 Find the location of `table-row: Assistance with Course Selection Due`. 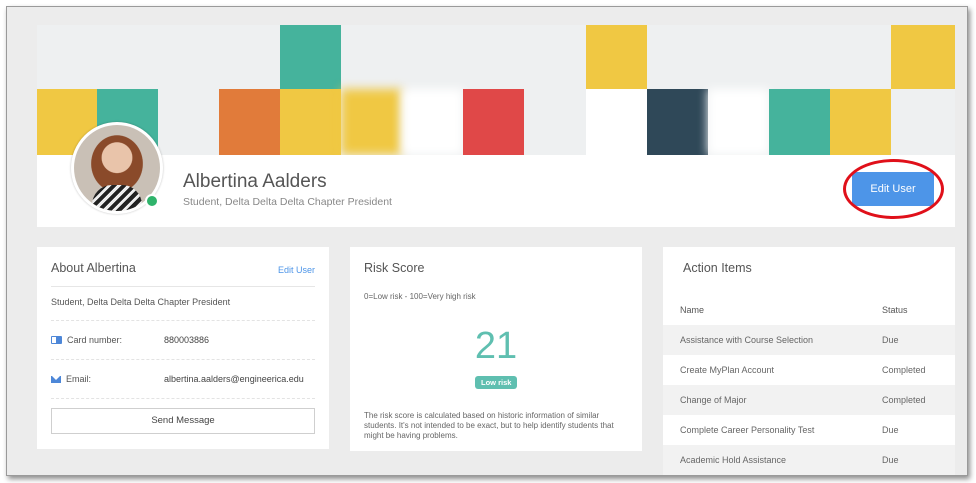

table-row: Assistance with Course Selection Due is located at coordinates (809, 340).